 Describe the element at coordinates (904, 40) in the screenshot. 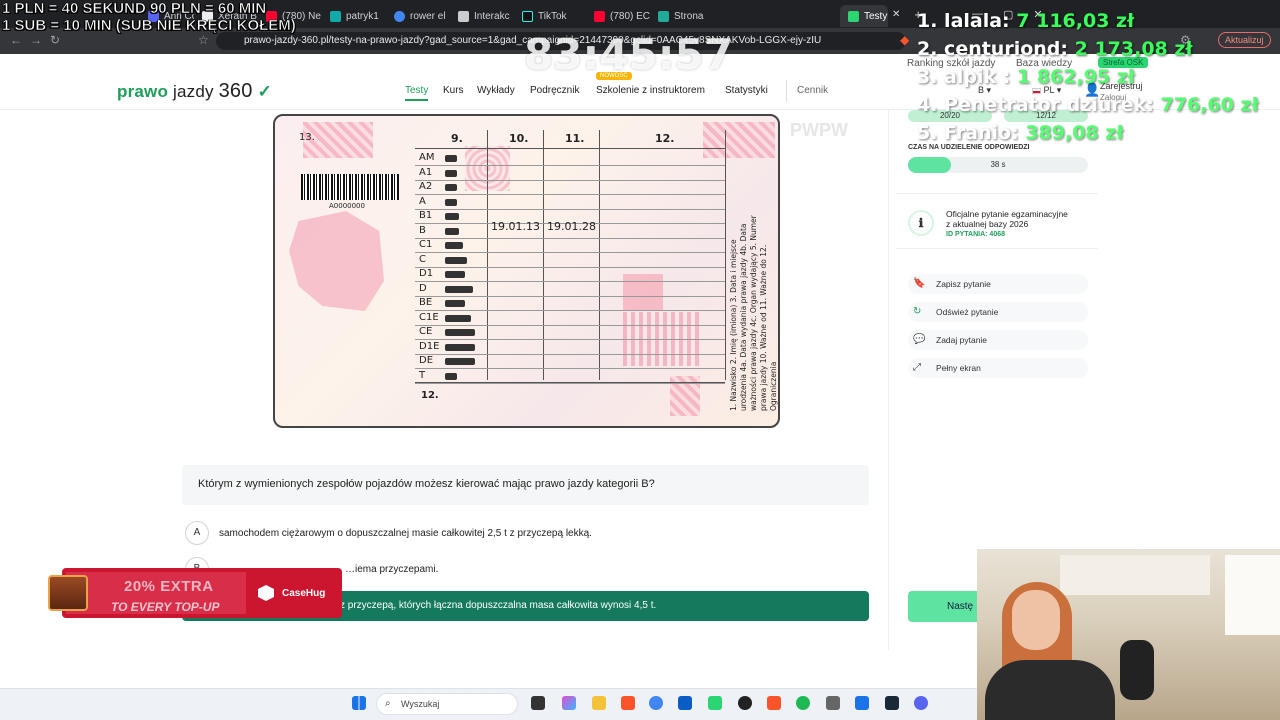

I see `brave-shield-icon: ◆` at that location.